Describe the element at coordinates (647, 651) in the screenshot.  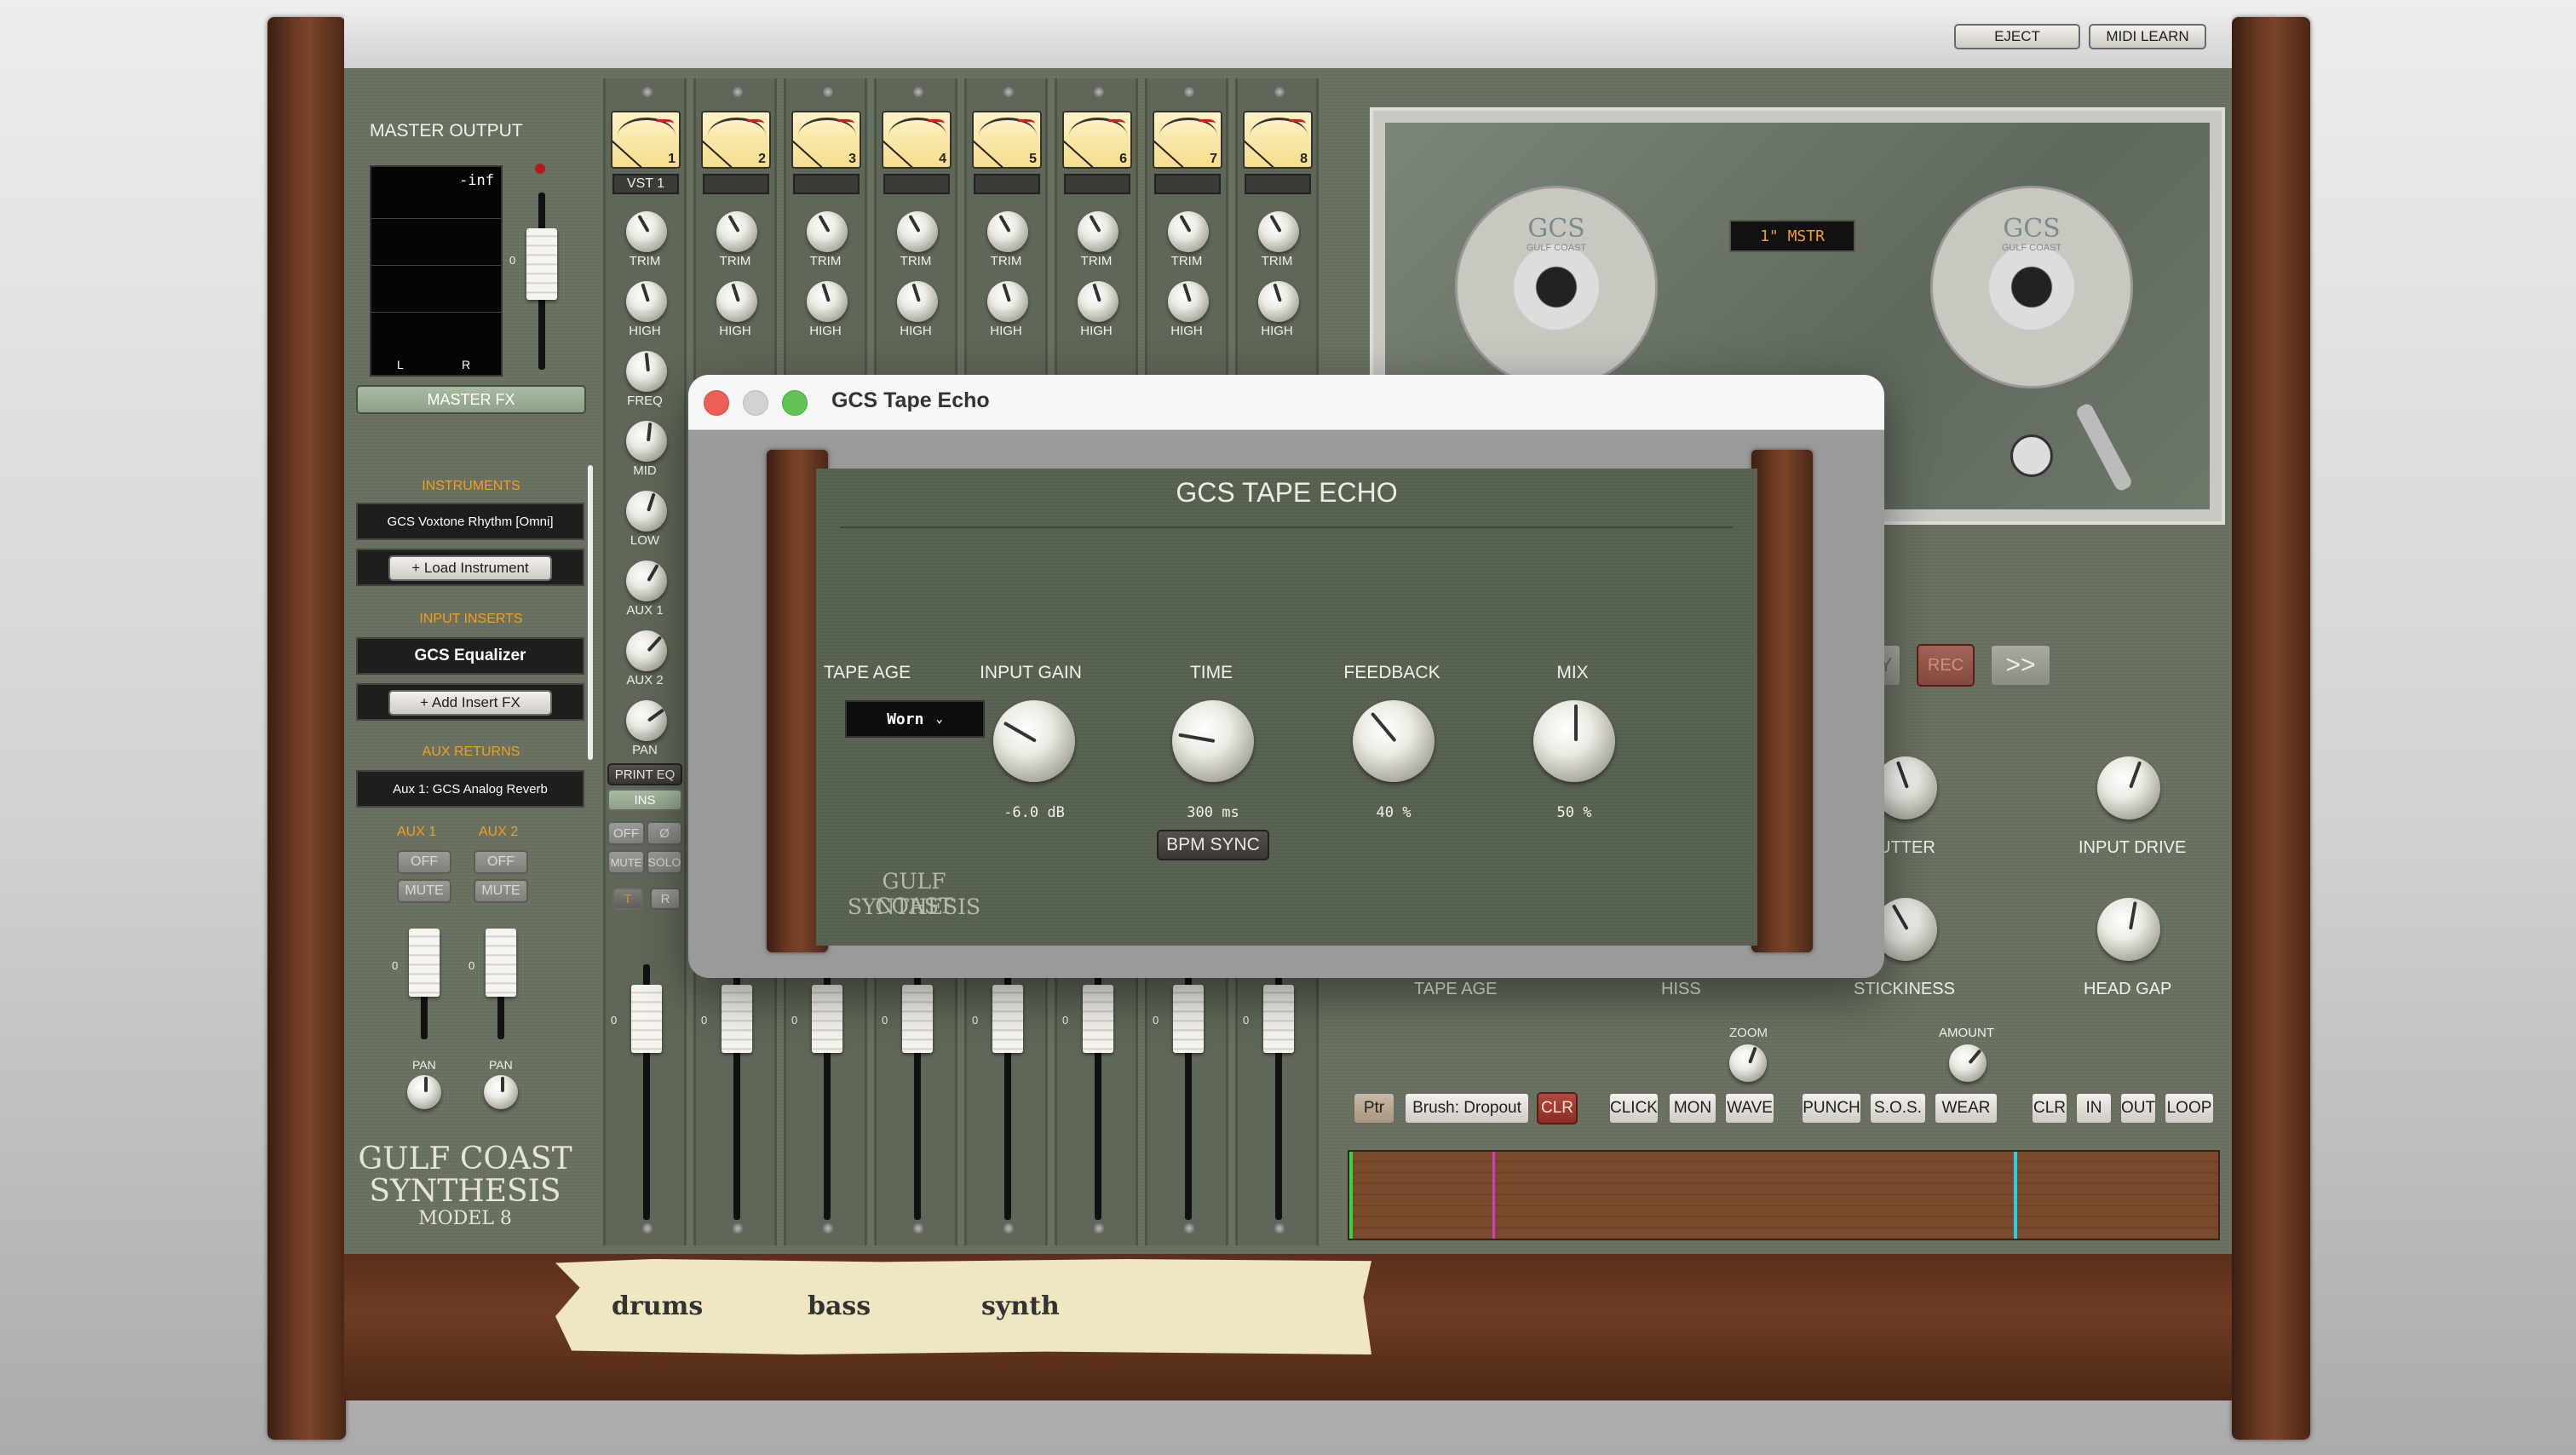
I see `aux2-knob` at that location.